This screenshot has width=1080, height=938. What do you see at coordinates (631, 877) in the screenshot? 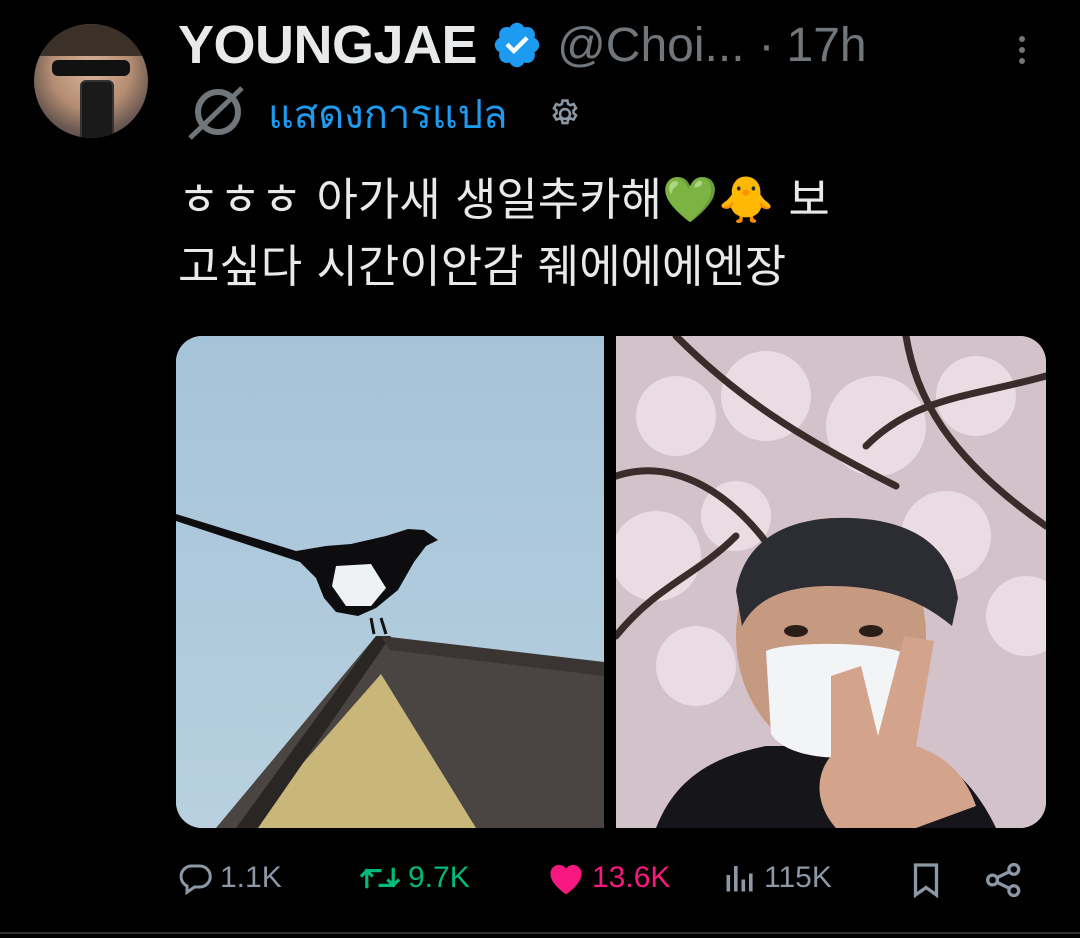
I see `like-count: 13.6K` at bounding box center [631, 877].